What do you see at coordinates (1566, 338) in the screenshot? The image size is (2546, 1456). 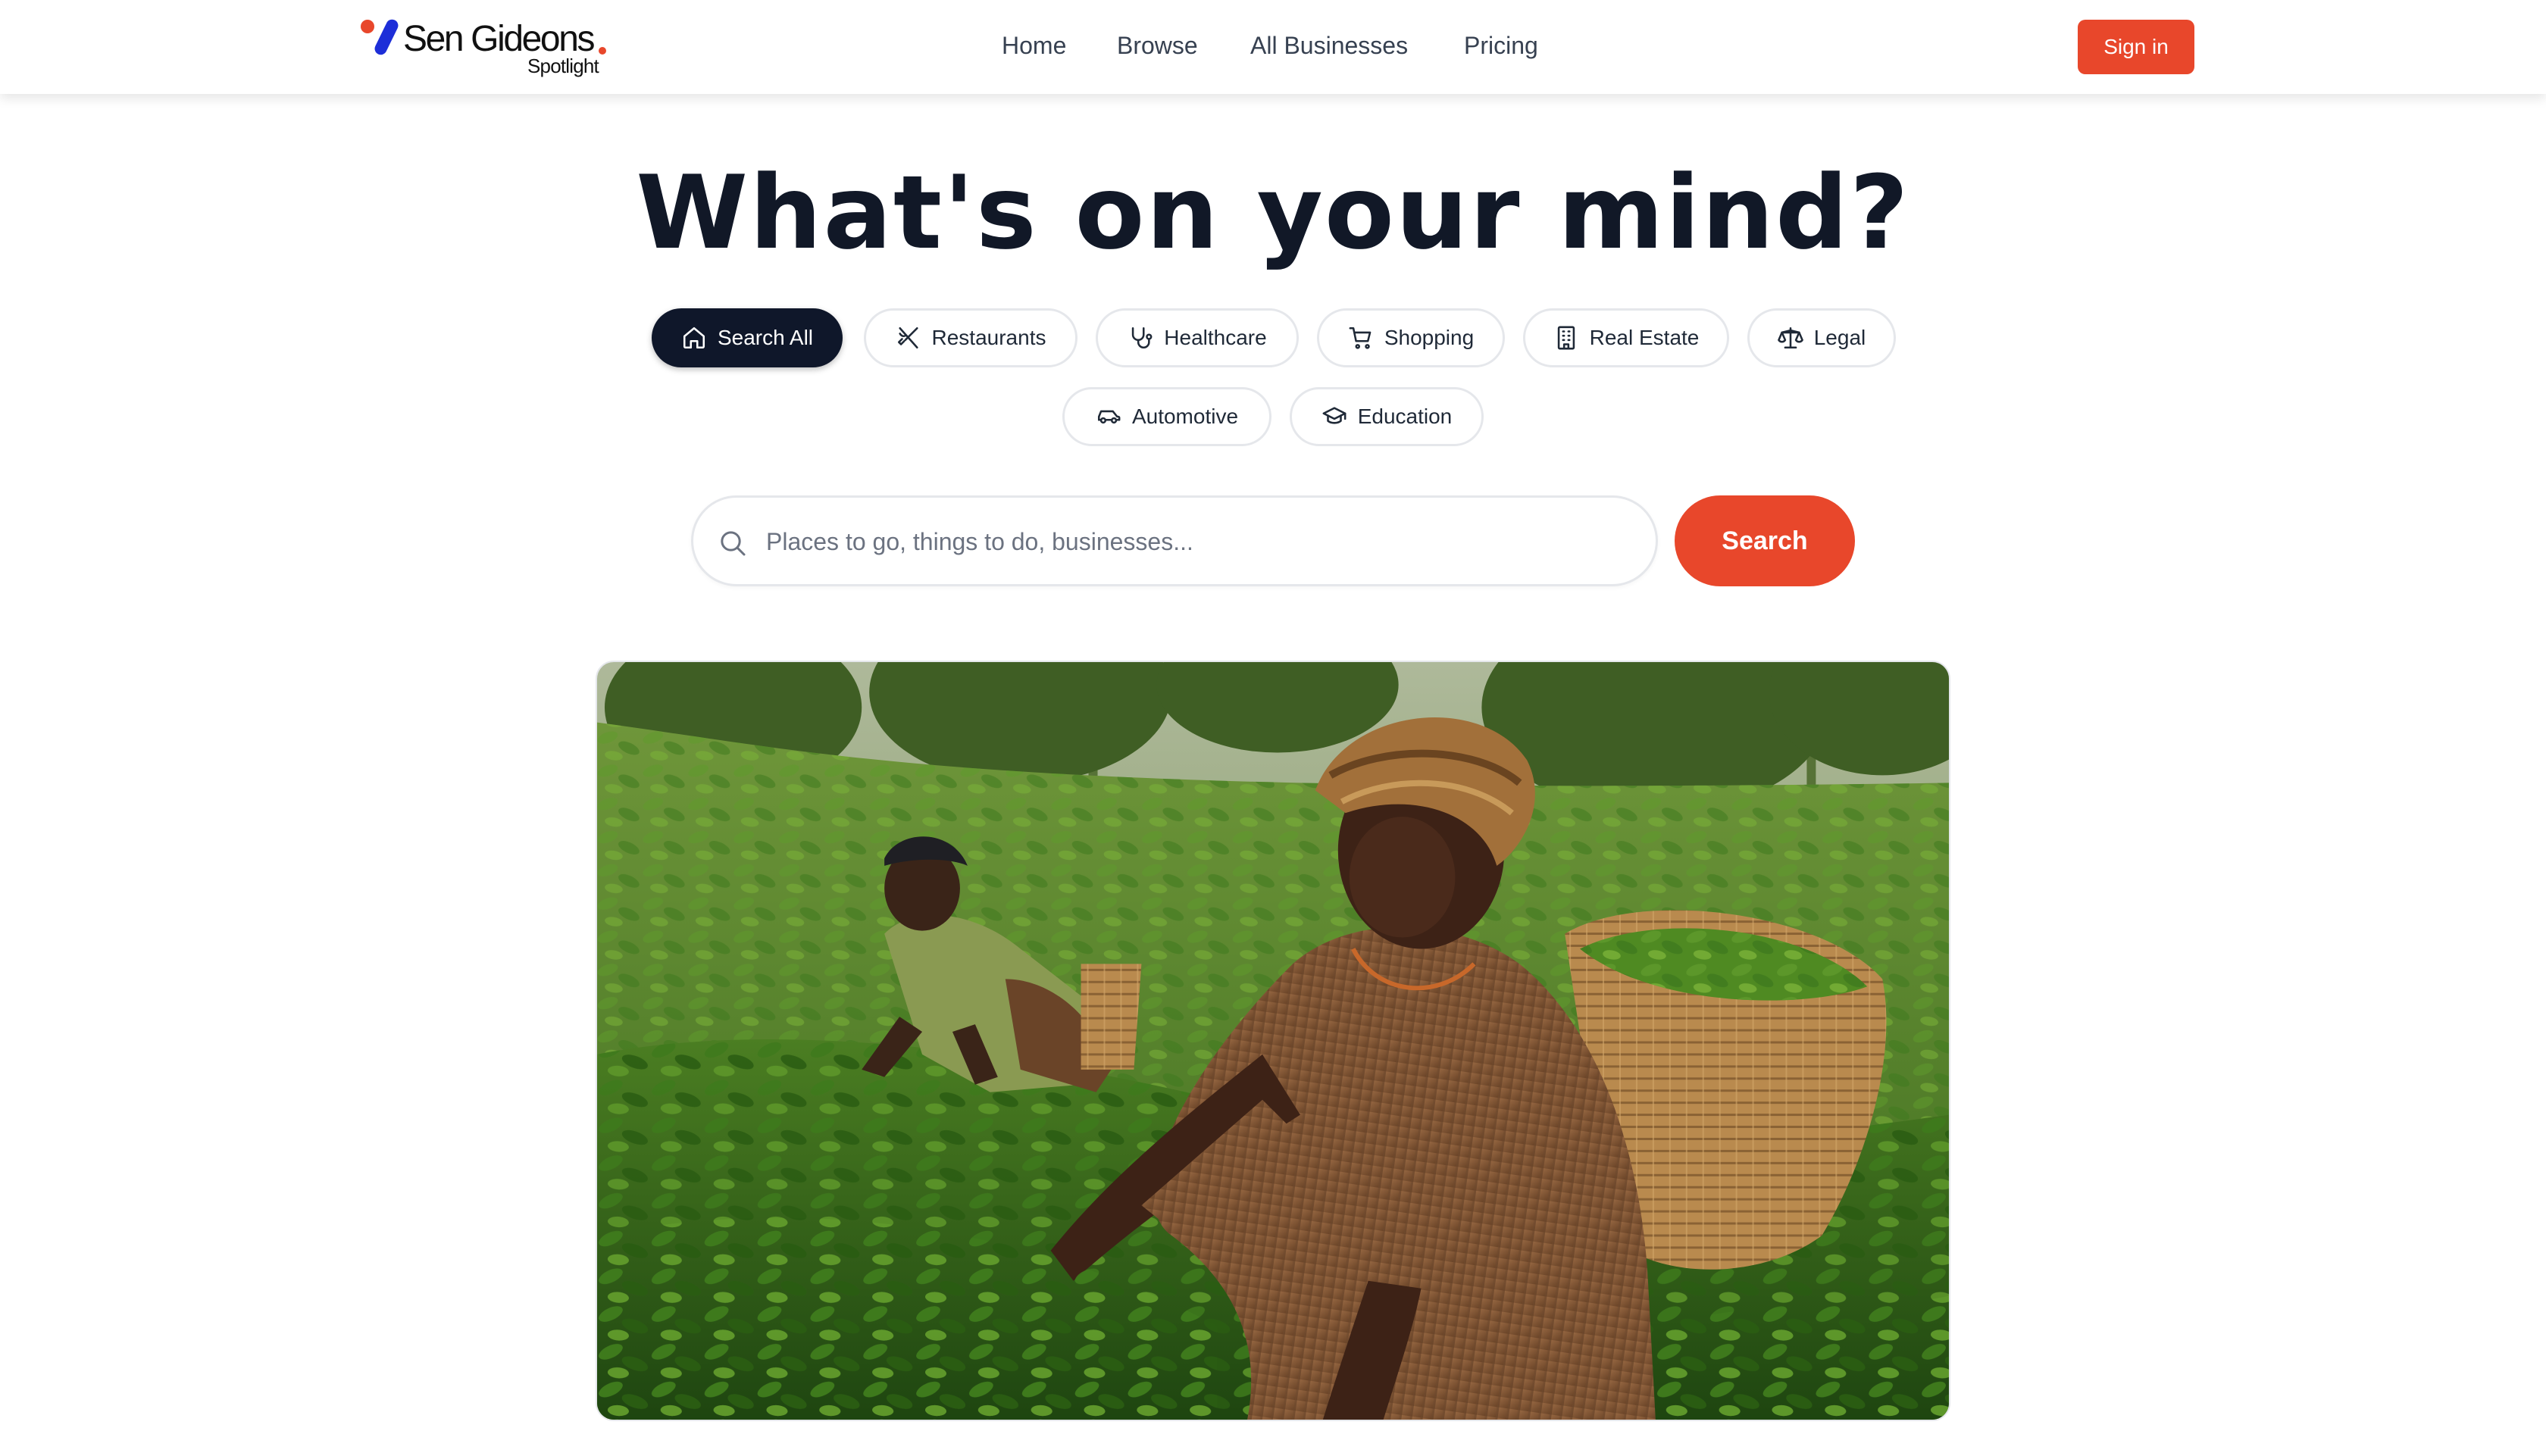 I see `building-icon` at bounding box center [1566, 338].